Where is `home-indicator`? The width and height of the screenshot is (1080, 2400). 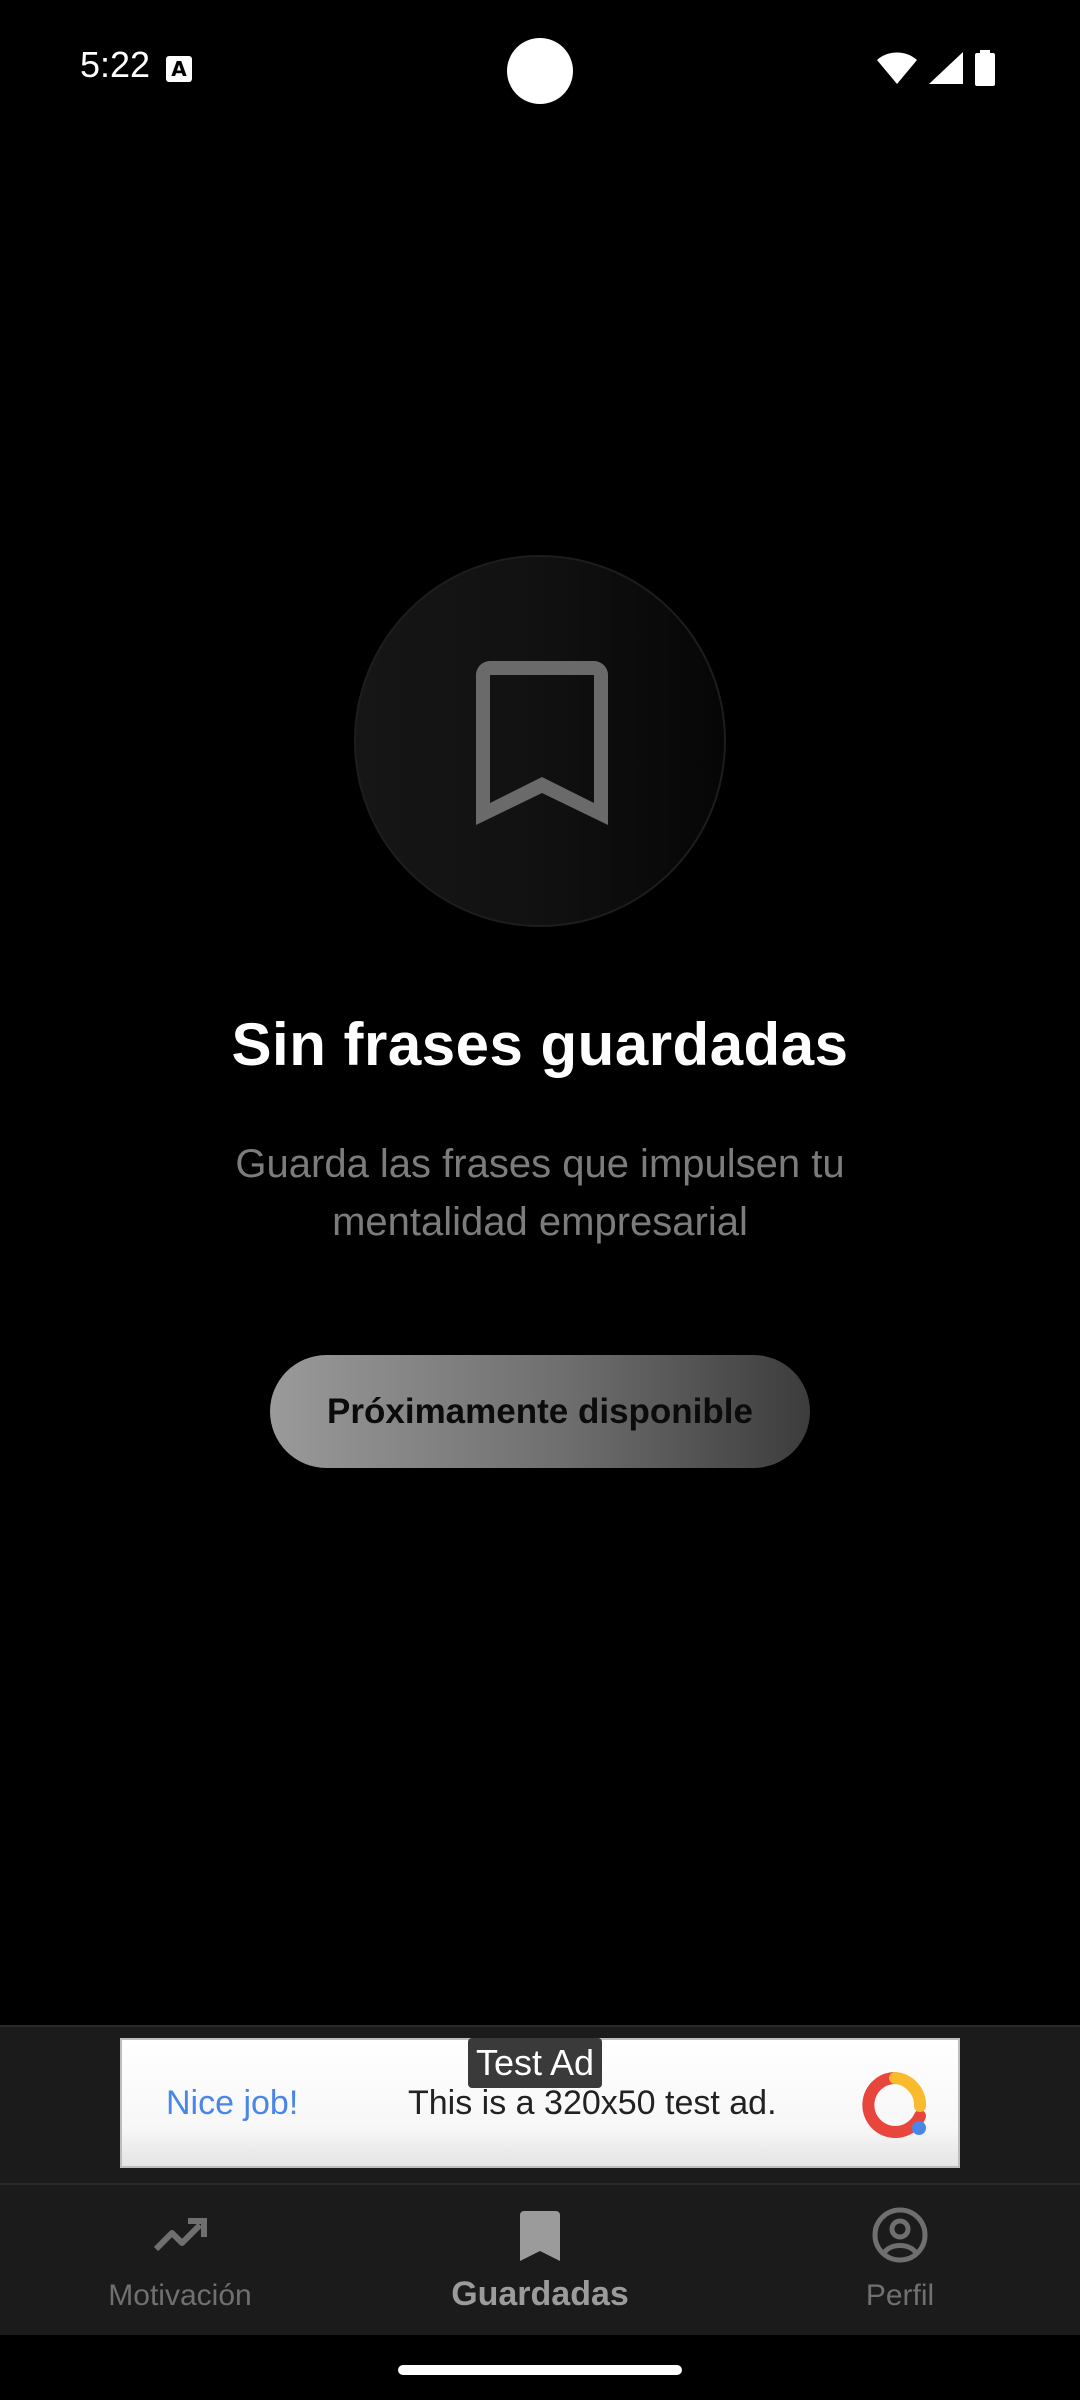
home-indicator is located at coordinates (540, 2370).